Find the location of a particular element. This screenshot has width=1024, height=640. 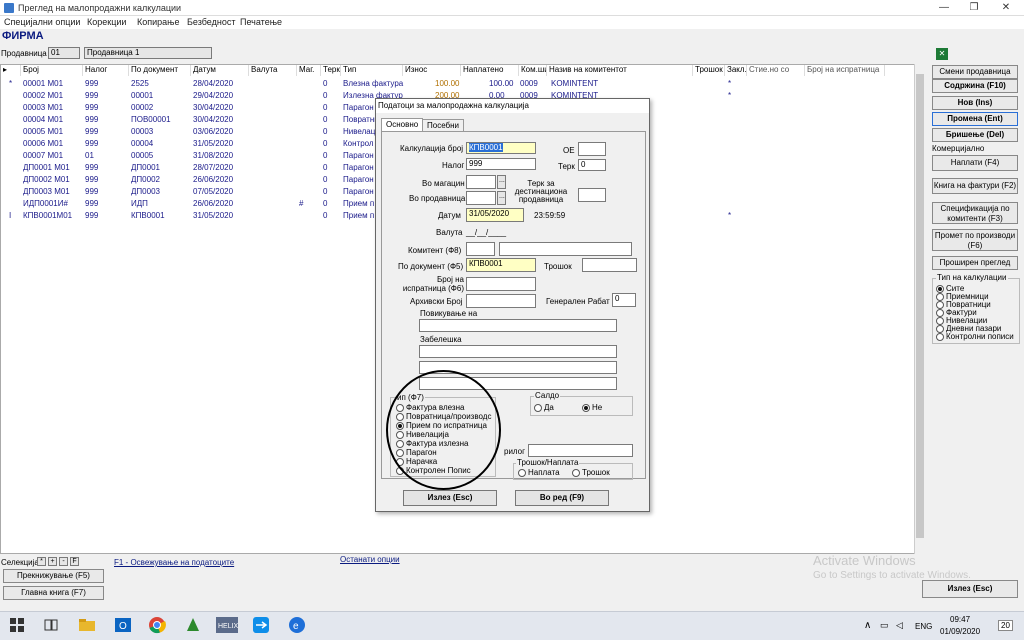

filter-control-inventories: Контролни пописи is located at coordinates (975, 336).